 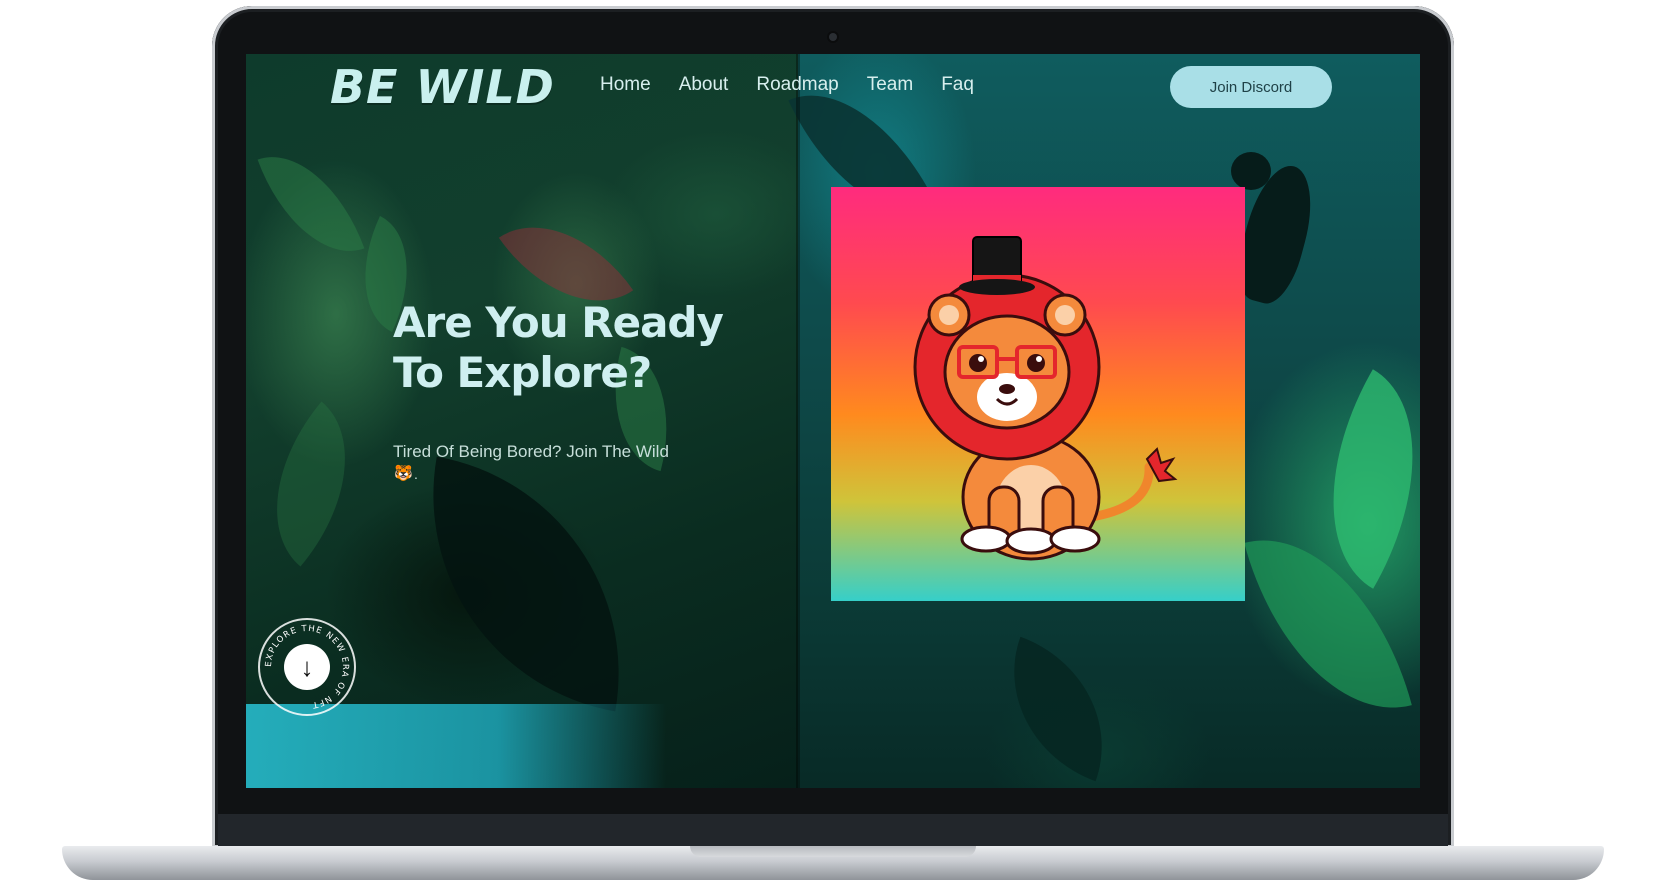 What do you see at coordinates (797, 85) in the screenshot?
I see `nav-roadmap: Roadmap` at bounding box center [797, 85].